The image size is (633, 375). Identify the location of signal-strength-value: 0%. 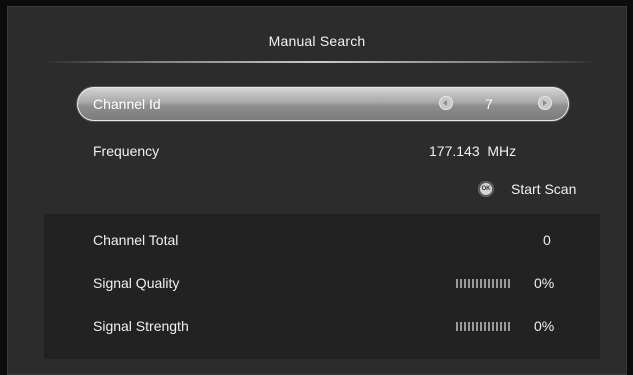
(544, 326).